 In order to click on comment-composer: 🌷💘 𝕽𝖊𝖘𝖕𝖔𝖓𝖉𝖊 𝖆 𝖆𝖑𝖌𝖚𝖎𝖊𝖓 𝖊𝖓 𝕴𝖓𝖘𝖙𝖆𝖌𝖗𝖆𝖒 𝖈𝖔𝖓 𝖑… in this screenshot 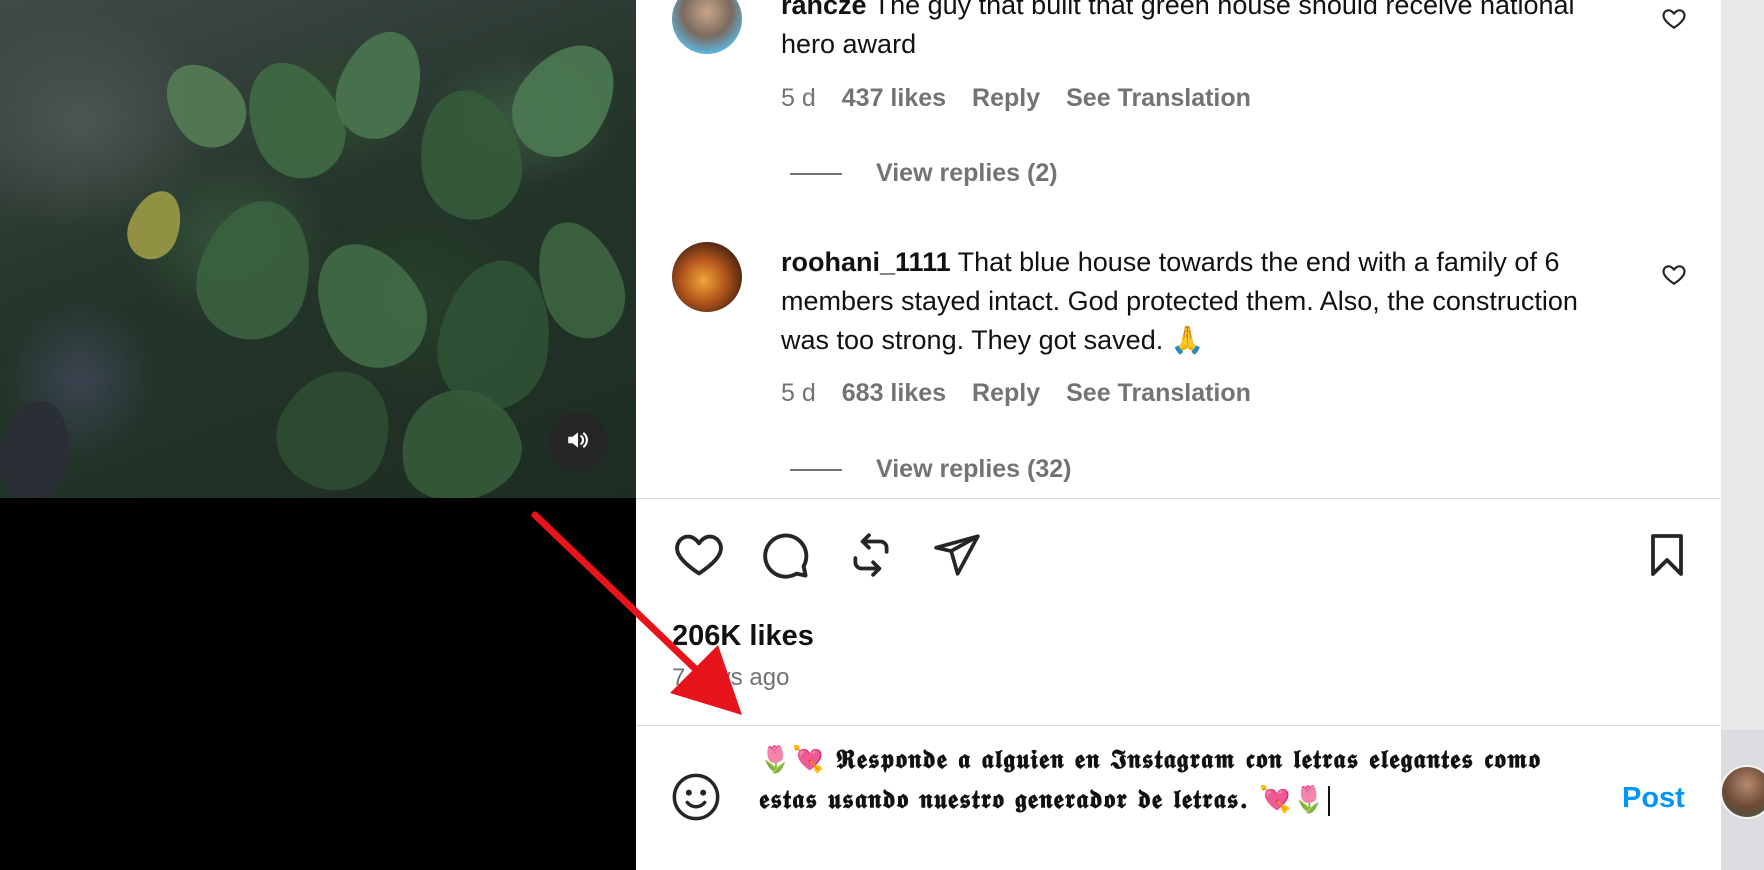, I will do `click(1178, 797)`.